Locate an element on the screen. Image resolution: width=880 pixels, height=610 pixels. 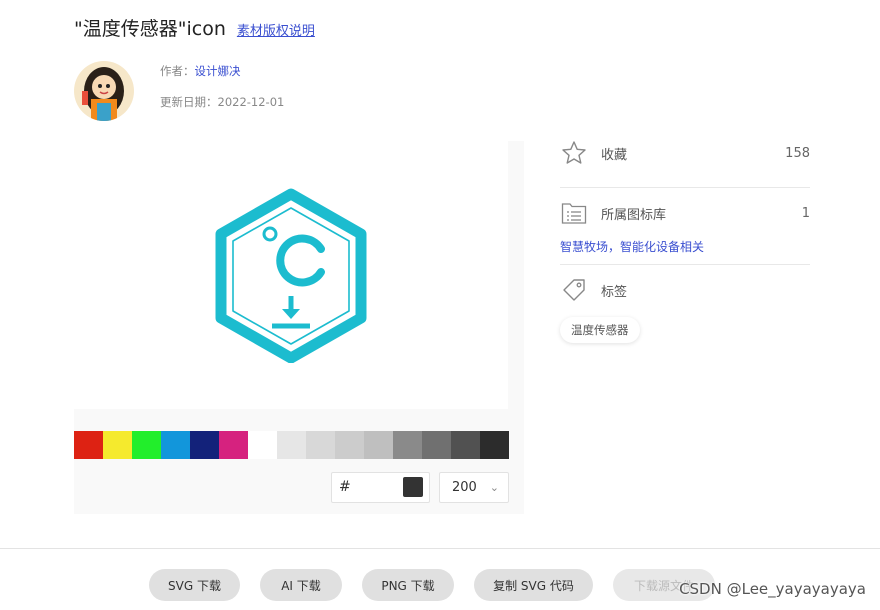
current-color-chip is located at coordinates (413, 487).